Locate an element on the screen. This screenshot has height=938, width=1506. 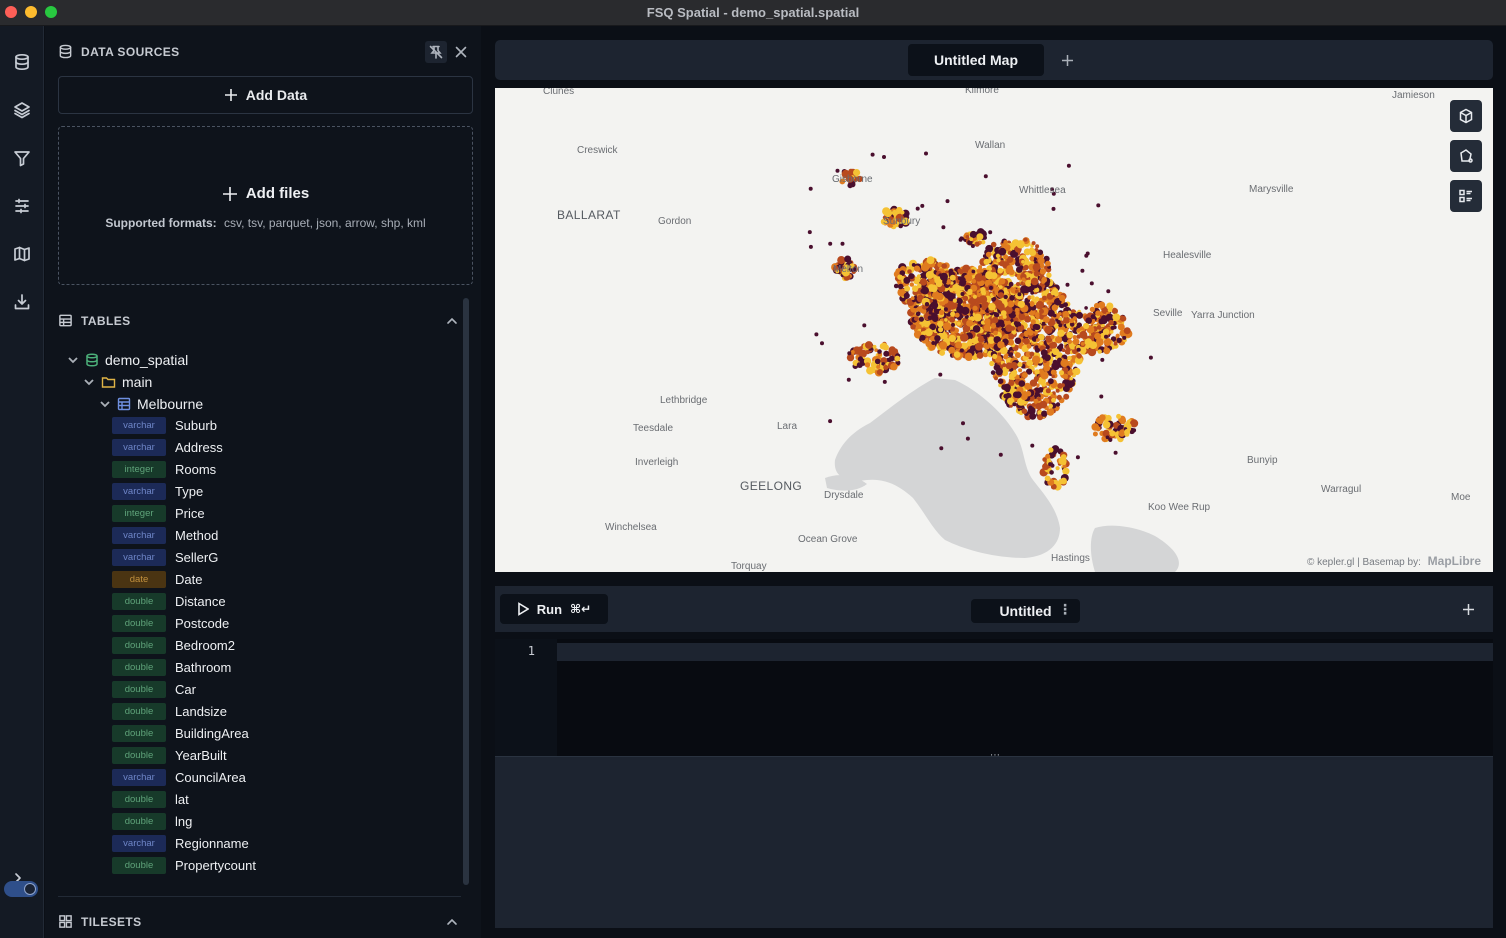
map-place-label: Yarra Junction is located at coordinates (1223, 315).